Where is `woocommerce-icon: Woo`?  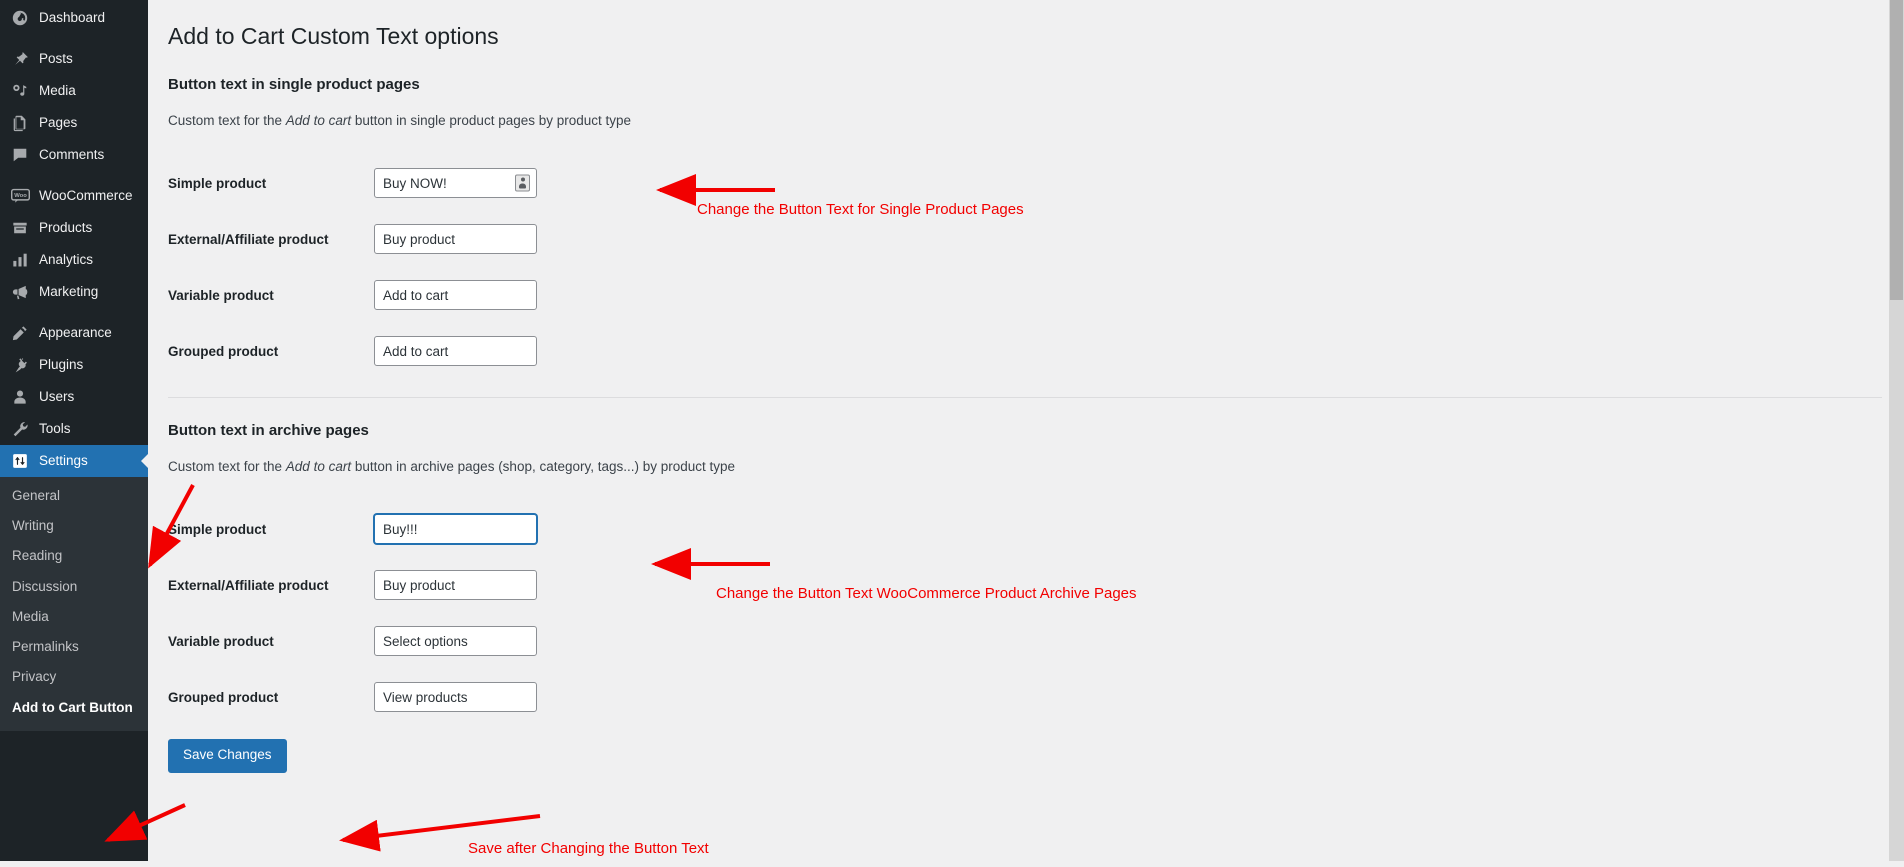 woocommerce-icon: Woo is located at coordinates (20, 196).